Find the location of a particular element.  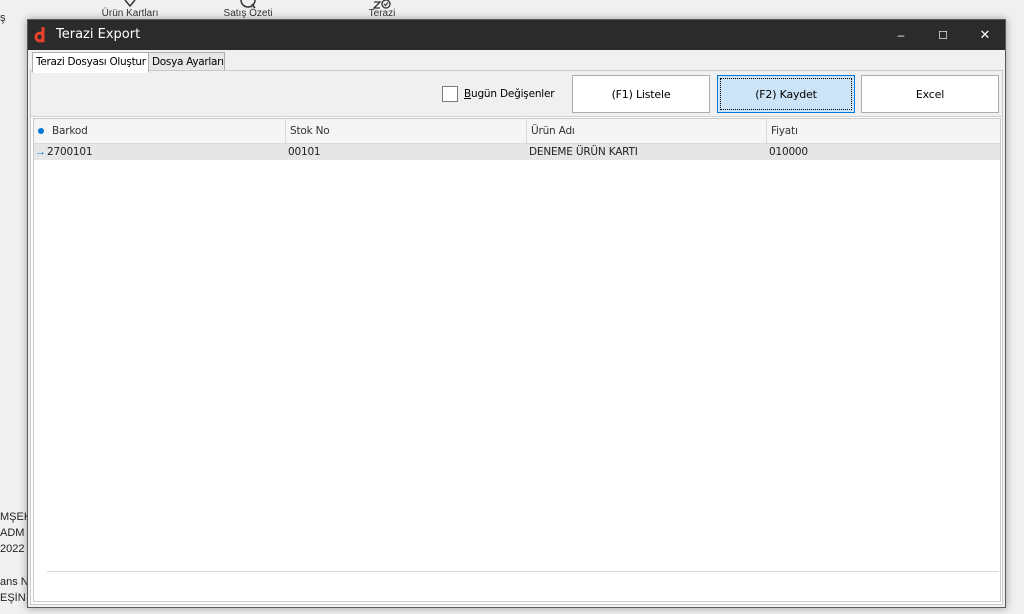

maximize-icon: ☐ is located at coordinates (943, 35).